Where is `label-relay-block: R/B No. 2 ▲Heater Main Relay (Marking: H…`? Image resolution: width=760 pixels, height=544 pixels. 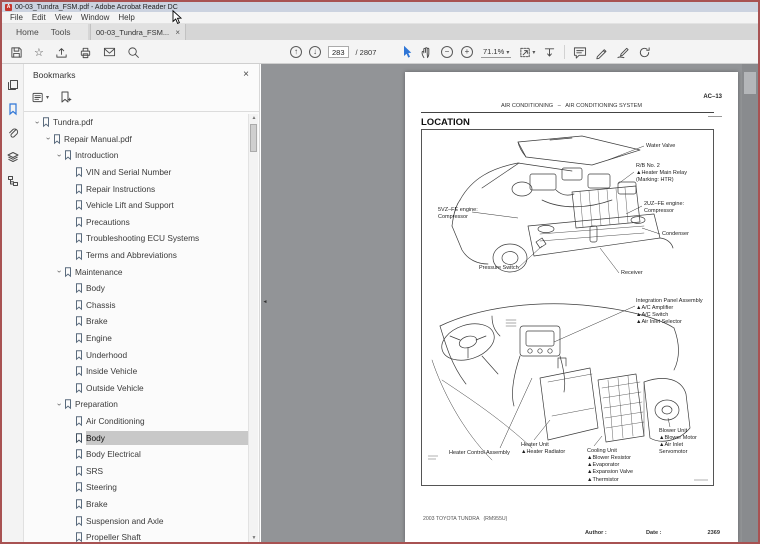
label-relay-block: R/B No. 2 ▲Heater Main Relay (Marking: H… is located at coordinates (661, 173).